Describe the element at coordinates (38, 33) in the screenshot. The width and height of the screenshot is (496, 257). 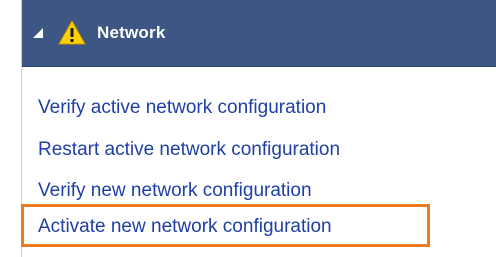
I see `collapse-triangle-icon` at that location.